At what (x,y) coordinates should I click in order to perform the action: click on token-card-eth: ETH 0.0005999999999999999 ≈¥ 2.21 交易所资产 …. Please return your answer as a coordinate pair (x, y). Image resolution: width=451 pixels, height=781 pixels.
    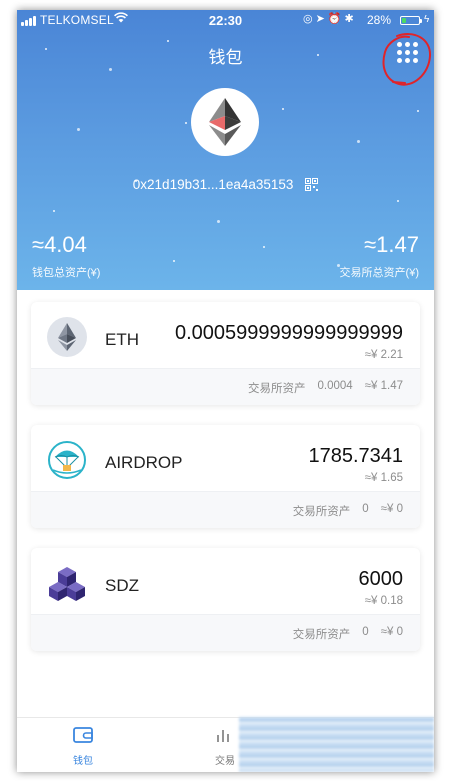
    Looking at the image, I should click on (225, 353).